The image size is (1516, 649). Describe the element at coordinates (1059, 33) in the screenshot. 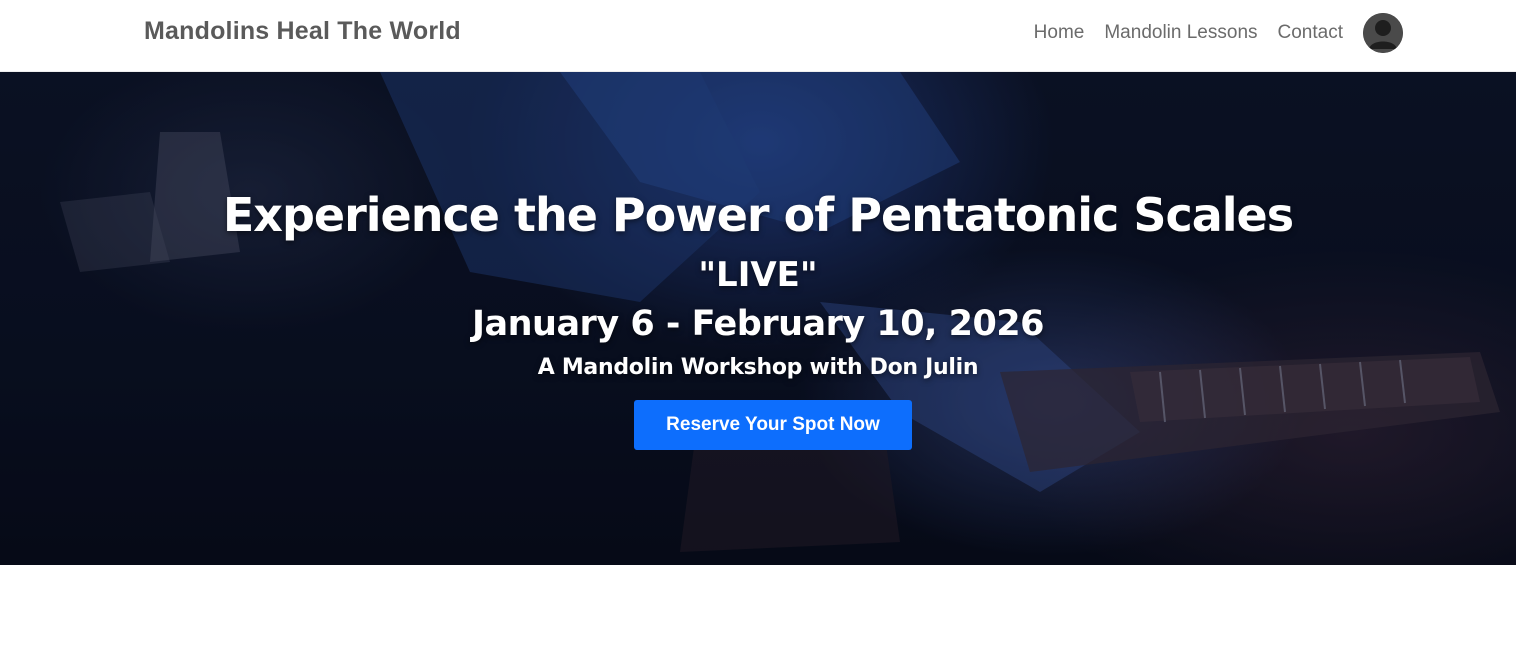

I see `nav-home-link: Home` at that location.